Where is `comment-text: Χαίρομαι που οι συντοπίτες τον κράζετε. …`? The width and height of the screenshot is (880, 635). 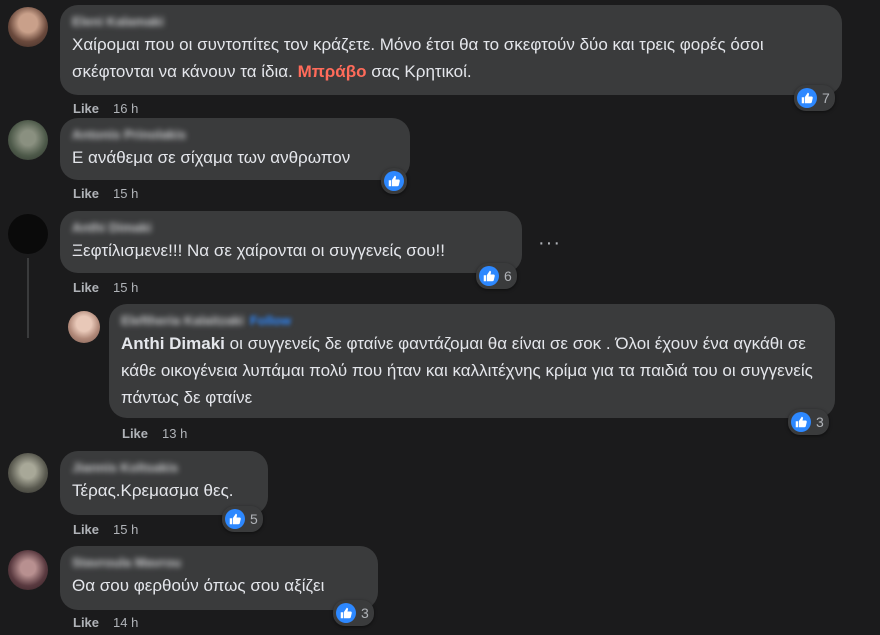
comment-text: Χαίρομαι που οι συντοπίτες τον κράζετε. … is located at coordinates (418, 58).